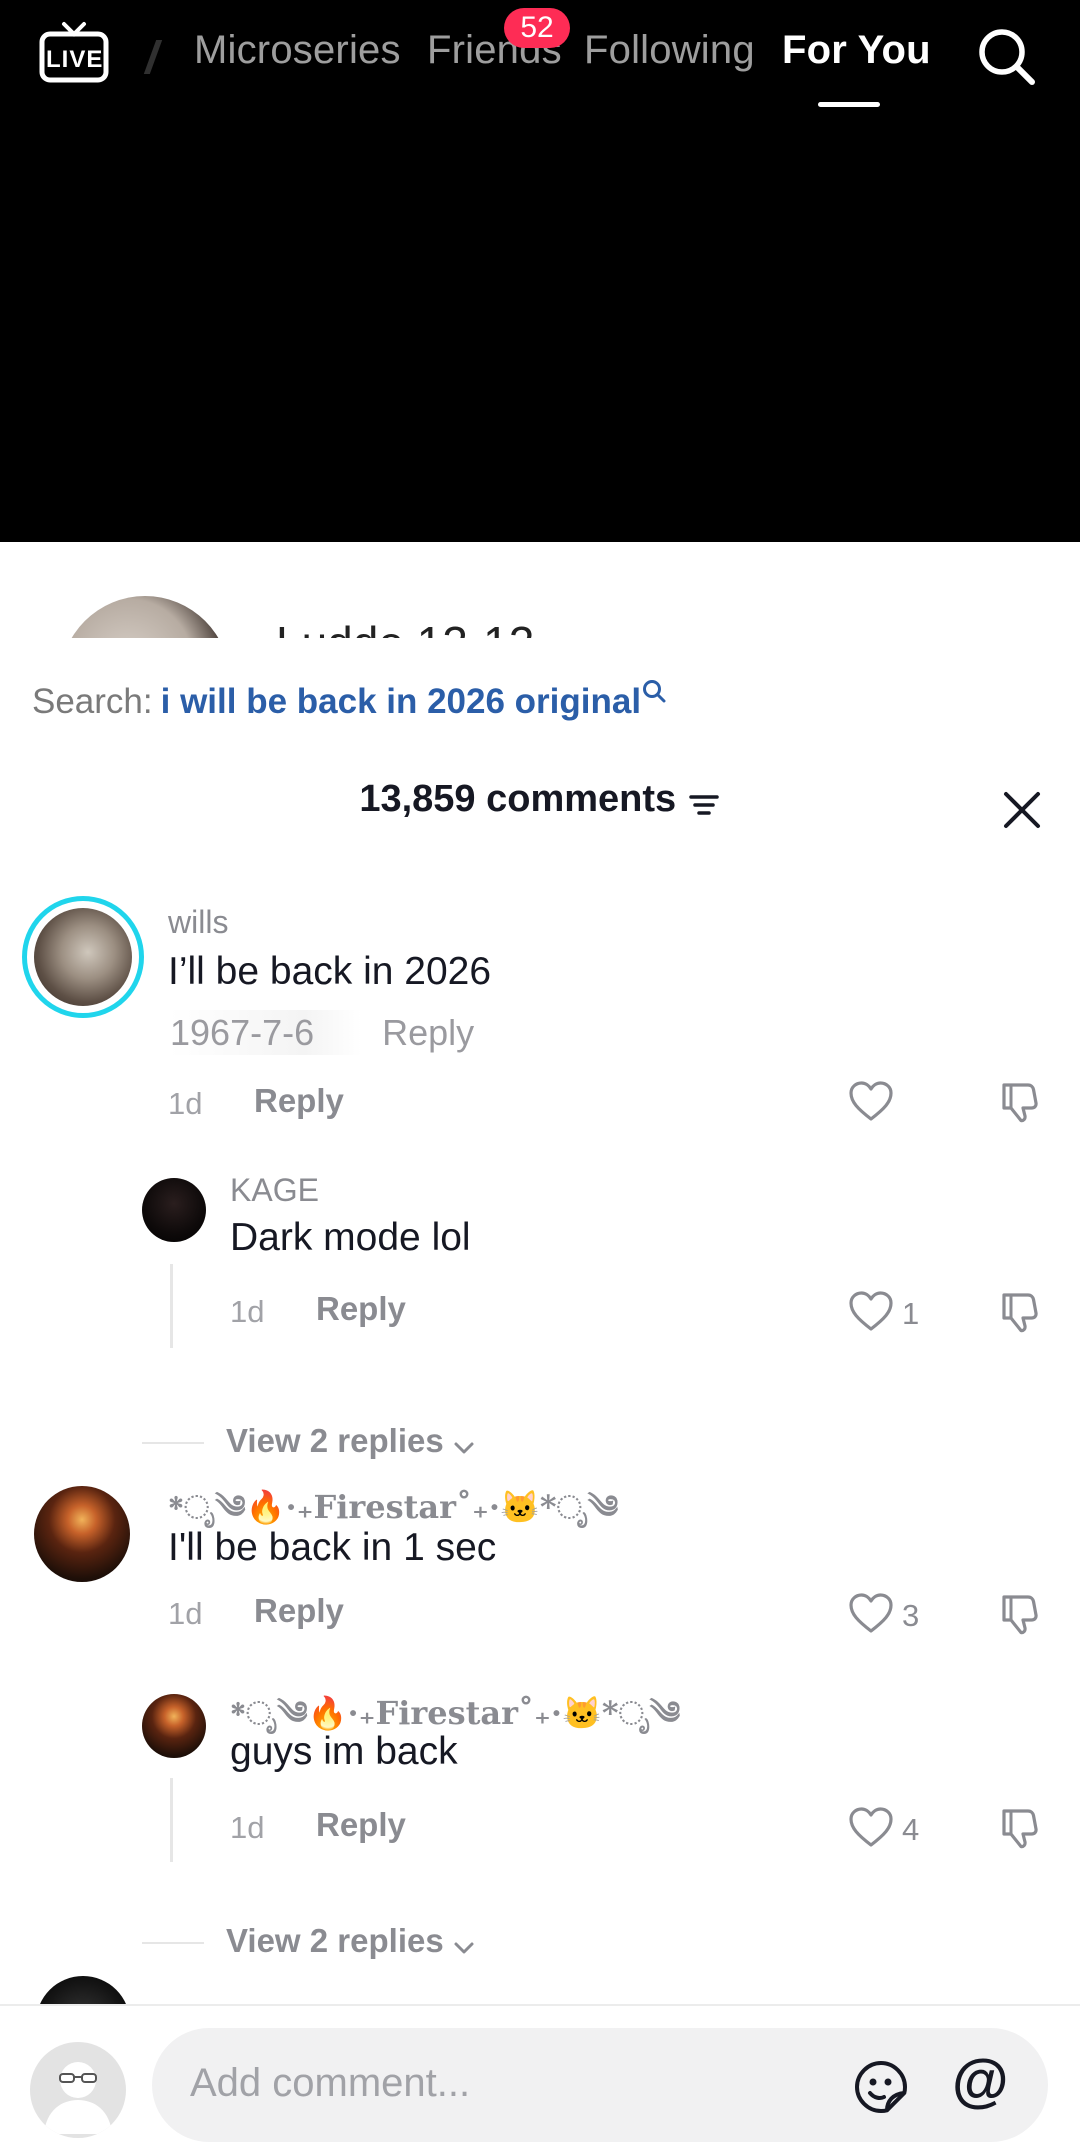 Image resolution: width=1080 pixels, height=2144 pixels. What do you see at coordinates (92, 701) in the screenshot?
I see `search-suggestion-label: Search:` at bounding box center [92, 701].